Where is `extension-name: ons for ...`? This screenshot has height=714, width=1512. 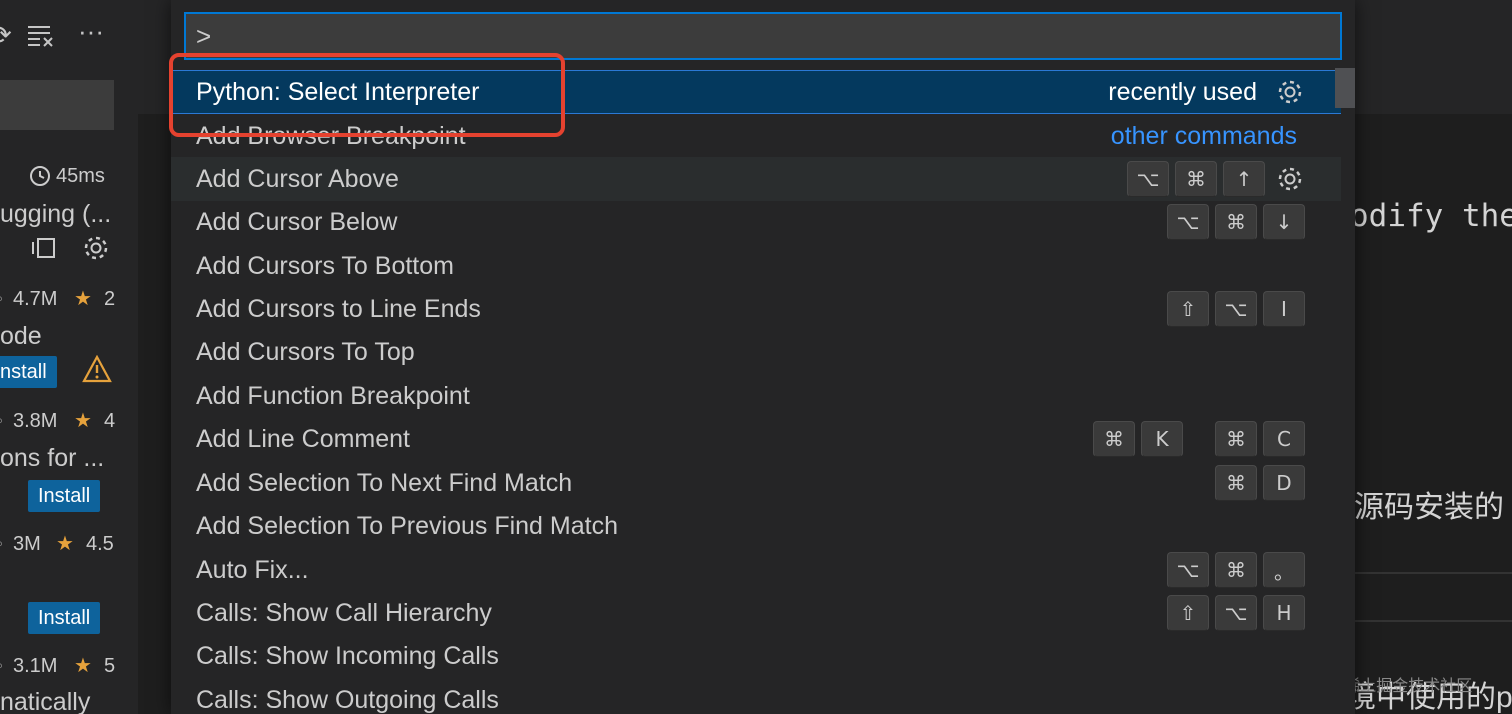 extension-name: ons for ... is located at coordinates (52, 458).